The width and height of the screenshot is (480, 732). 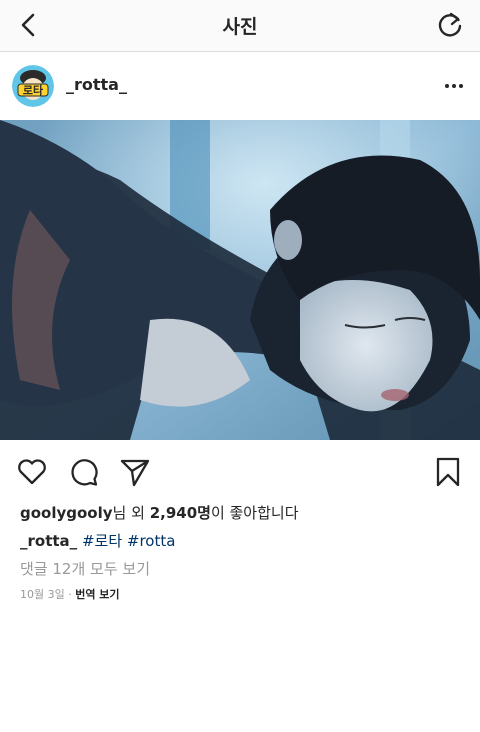 I want to click on post-caption: _rotta_ #로타 #rotta, so click(x=97, y=540).